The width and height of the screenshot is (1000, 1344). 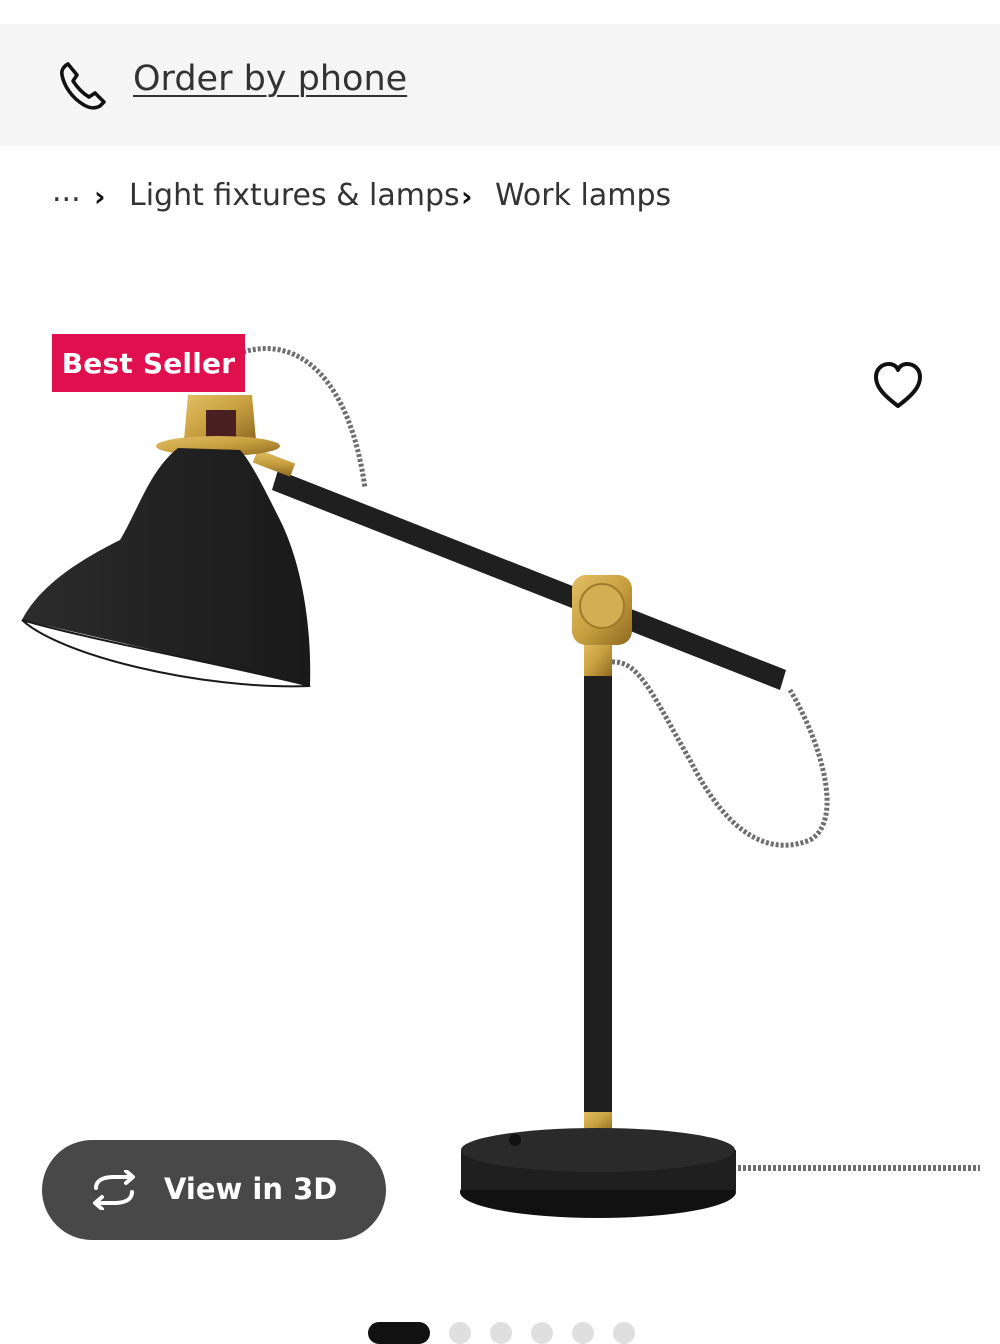 I want to click on carousel-dot-active, so click(x=399, y=1333).